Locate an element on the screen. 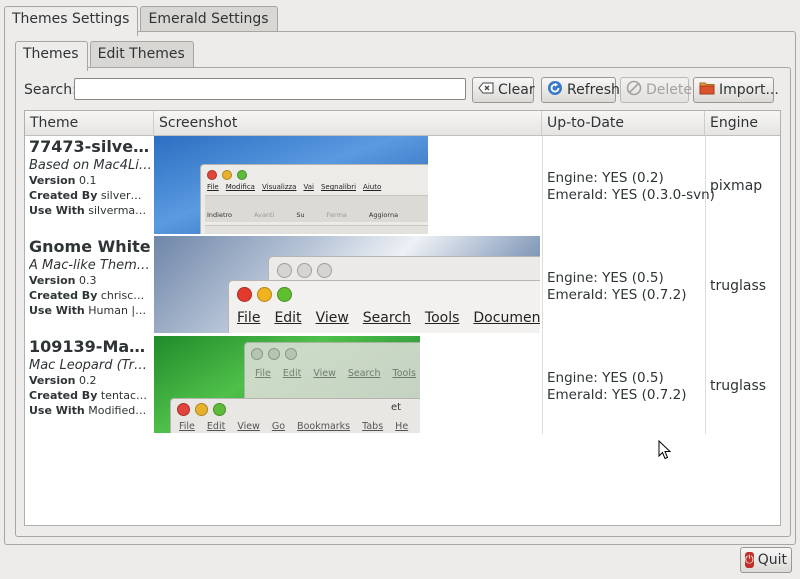 Image resolution: width=800 pixels, height=579 pixels. clear-button: Clear is located at coordinates (503, 90).